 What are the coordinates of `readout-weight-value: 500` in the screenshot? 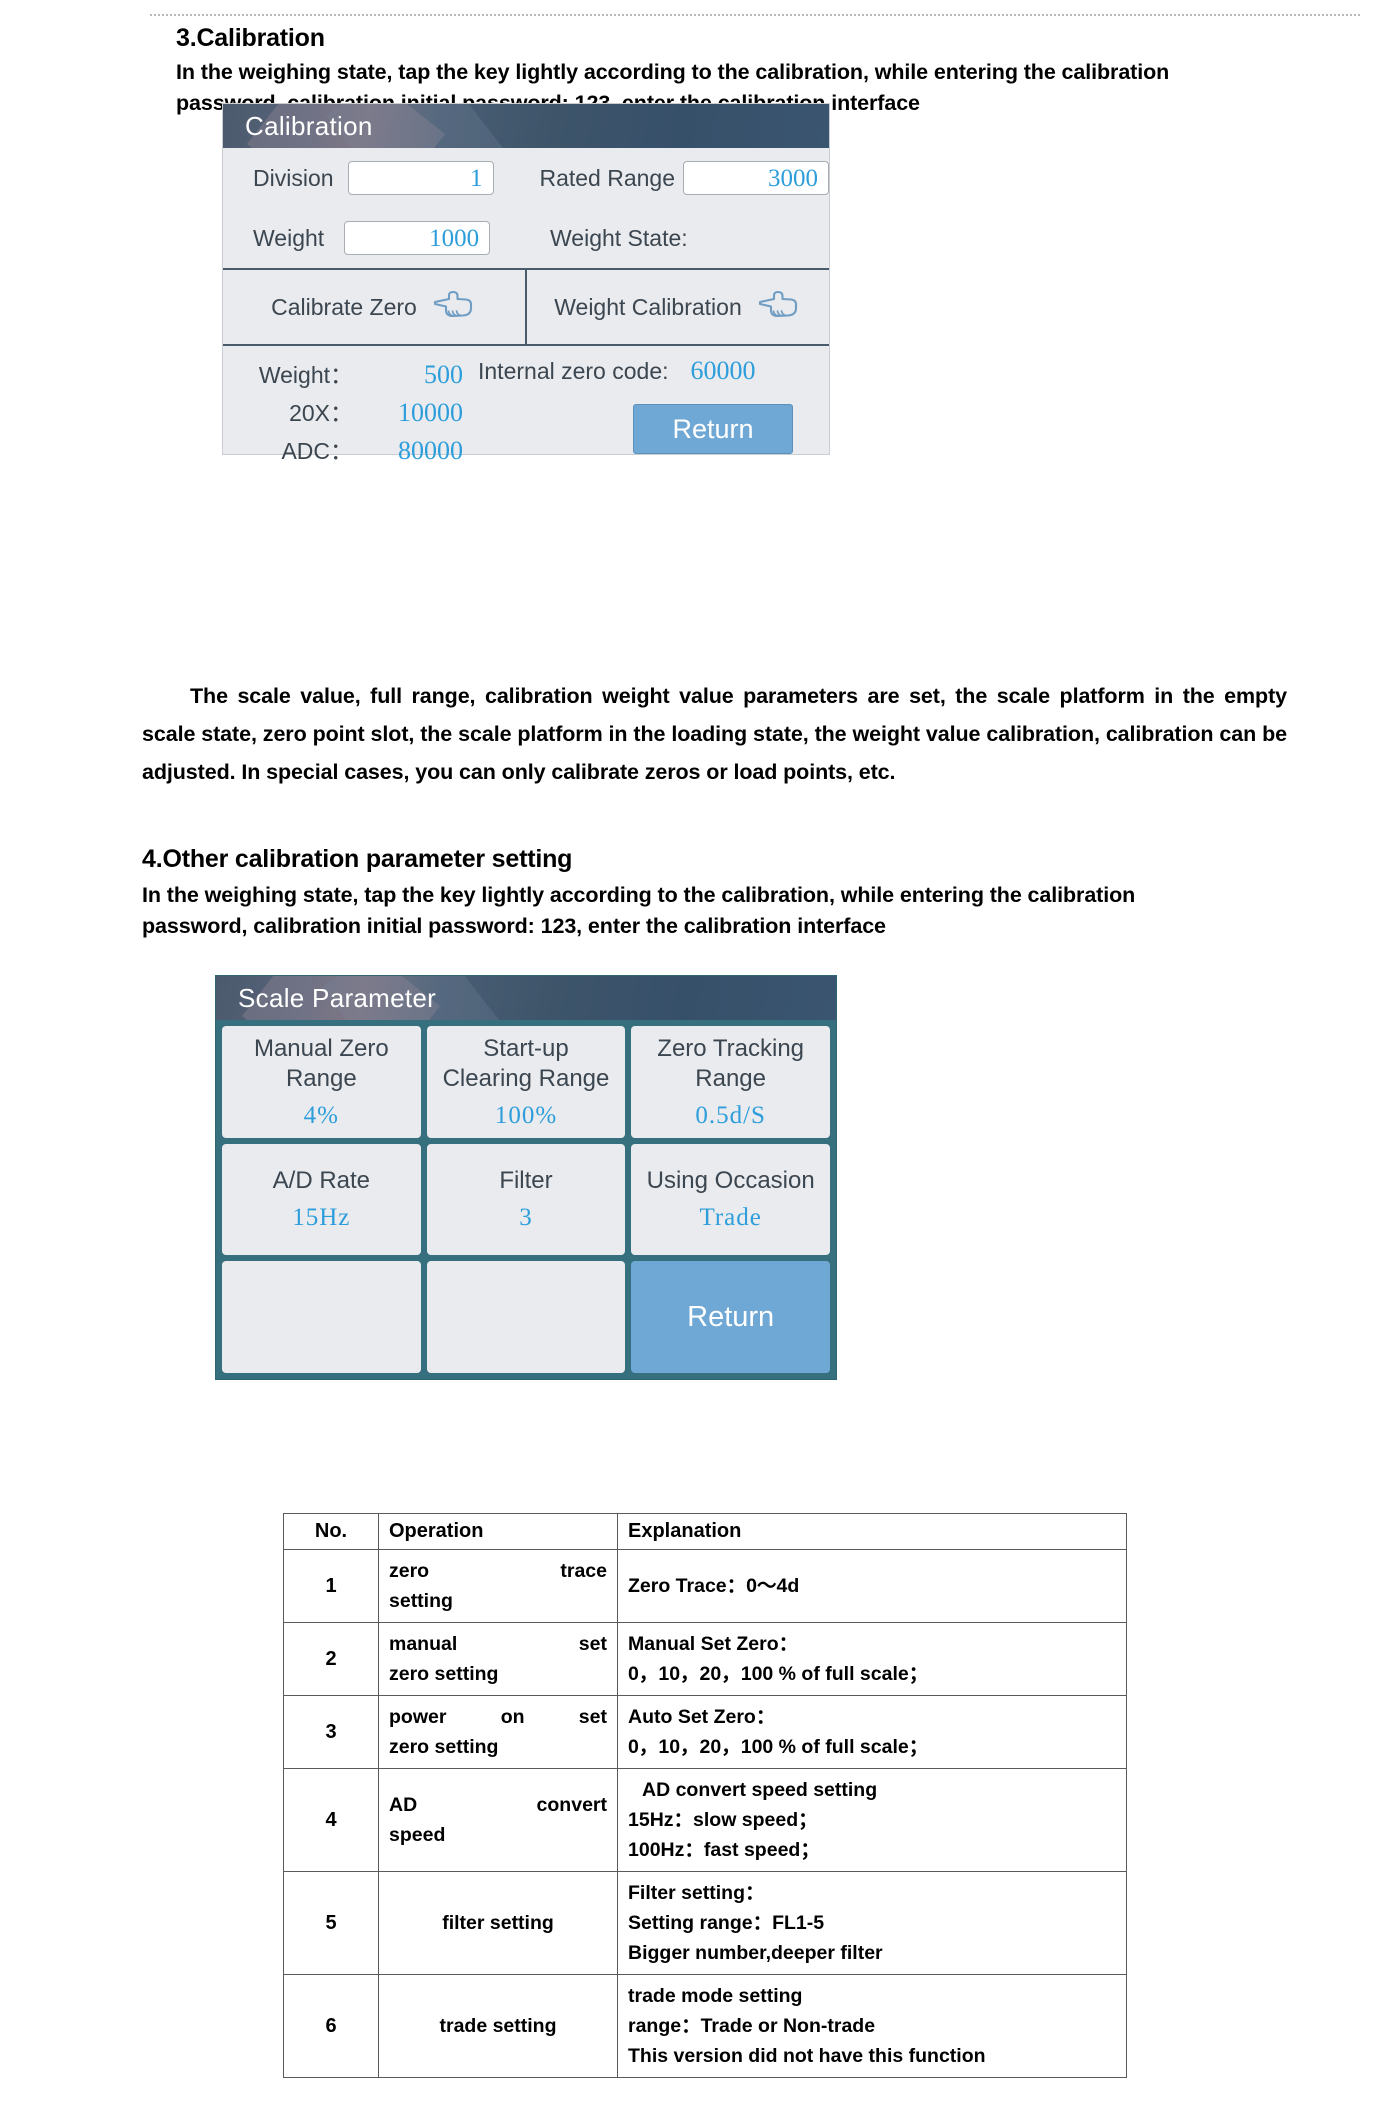 It's located at (443, 374).